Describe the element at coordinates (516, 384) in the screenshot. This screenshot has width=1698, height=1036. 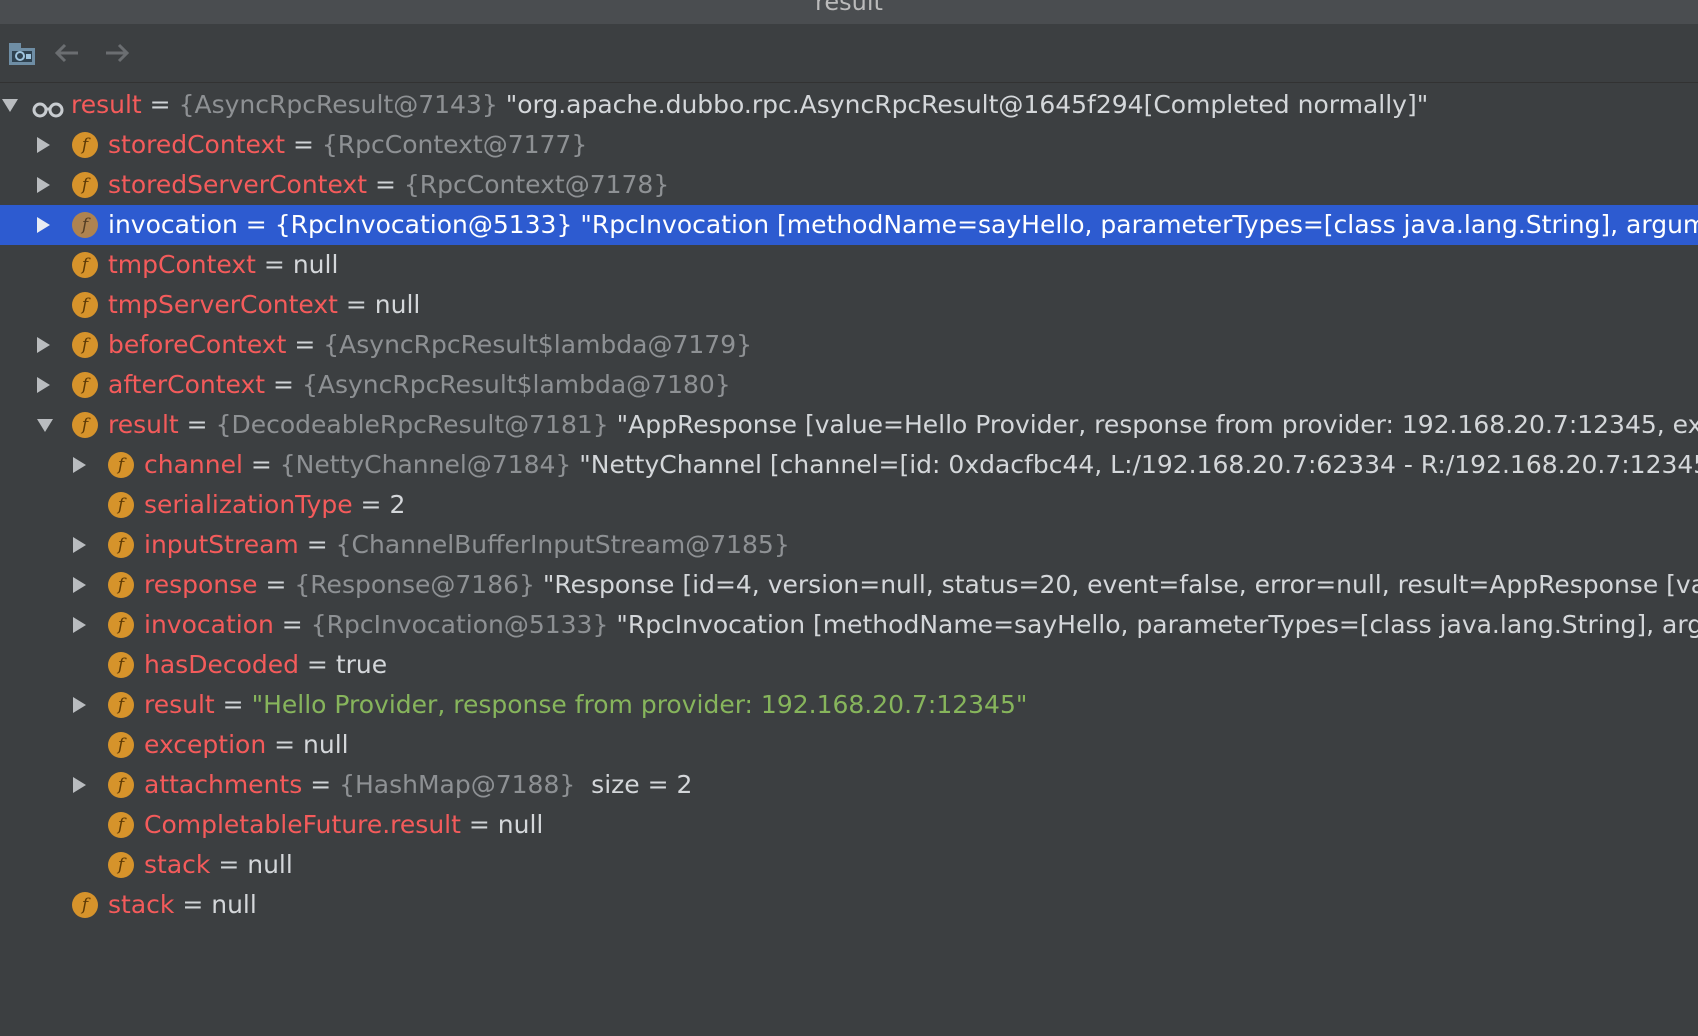
I see `field-type: {AsyncRpcResult$lambda@7180}` at that location.